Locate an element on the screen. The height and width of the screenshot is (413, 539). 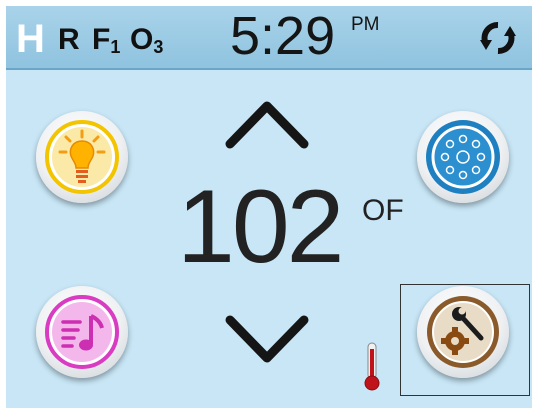
ozone-letter: O is located at coordinates (142, 39).